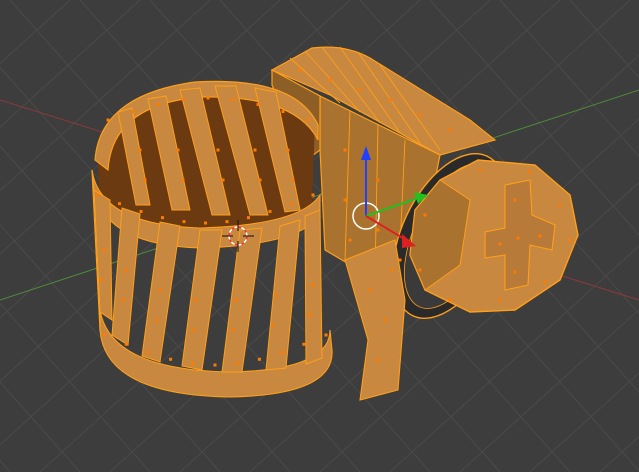 This screenshot has width=639, height=472. I want to click on cage-side-flap, so click(375, 320).